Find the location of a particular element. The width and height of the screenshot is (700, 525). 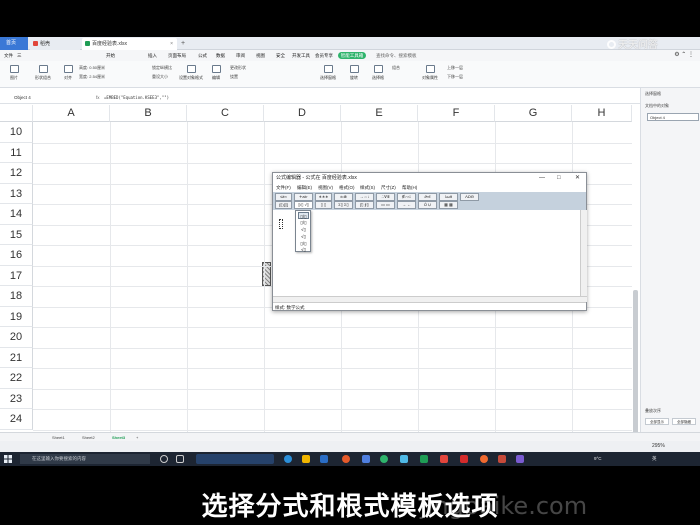

menu-developer: 开发工具 is located at coordinates (301, 55).